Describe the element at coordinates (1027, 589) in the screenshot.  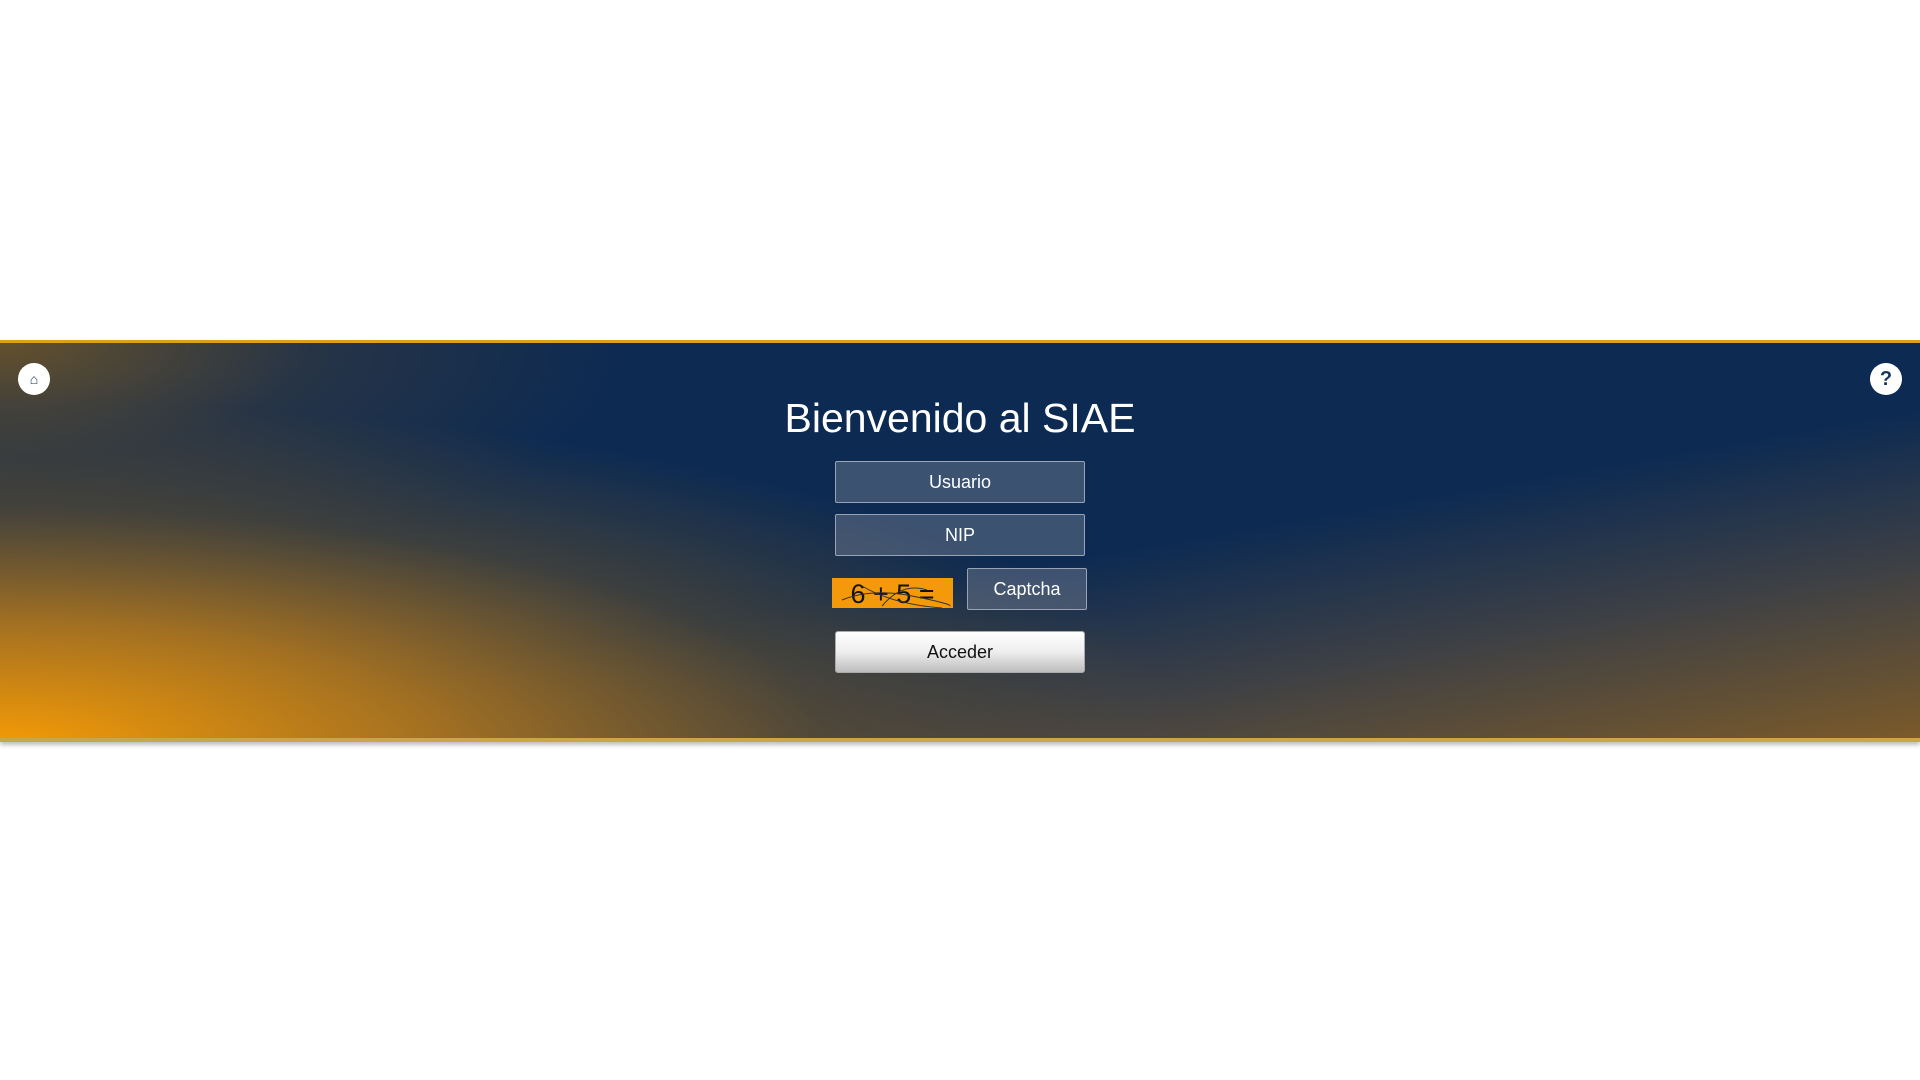
I see `captcha-input` at that location.